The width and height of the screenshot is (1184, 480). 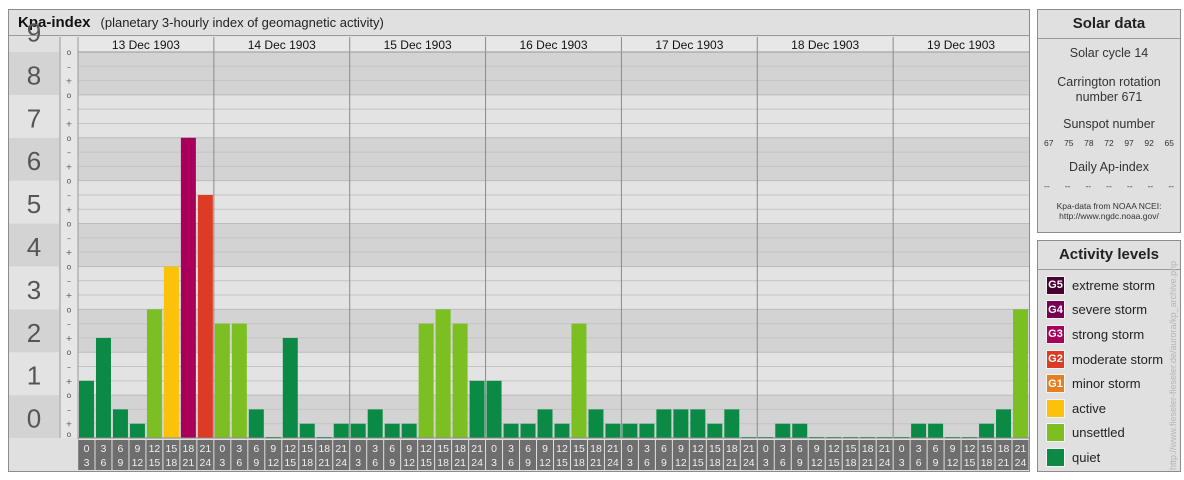 I want to click on day-label: 15 Dec 1903, so click(x=418, y=45).